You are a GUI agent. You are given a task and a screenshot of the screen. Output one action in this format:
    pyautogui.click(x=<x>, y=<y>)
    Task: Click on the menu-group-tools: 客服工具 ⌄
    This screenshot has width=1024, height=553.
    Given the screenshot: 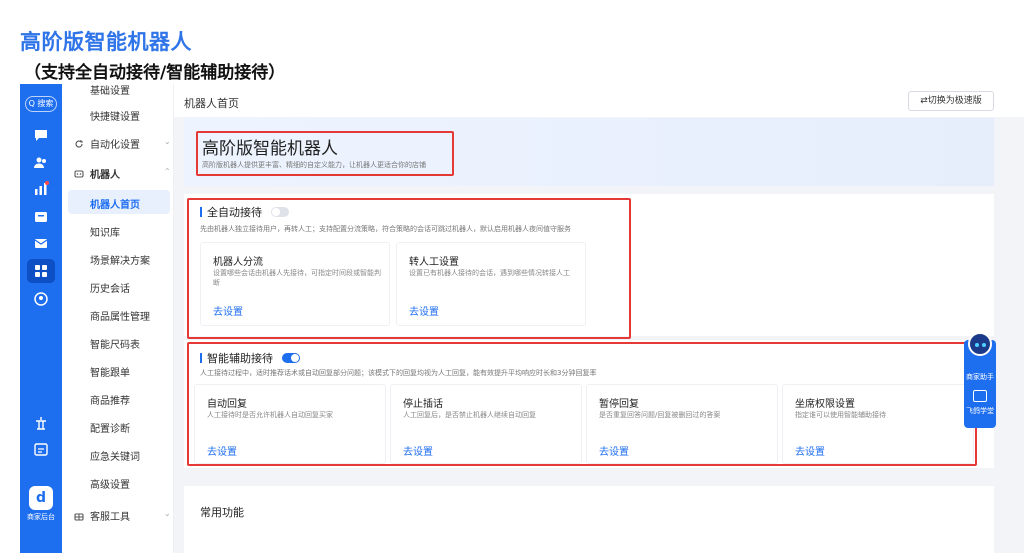 What is the action you would take?
    pyautogui.click(x=122, y=515)
    